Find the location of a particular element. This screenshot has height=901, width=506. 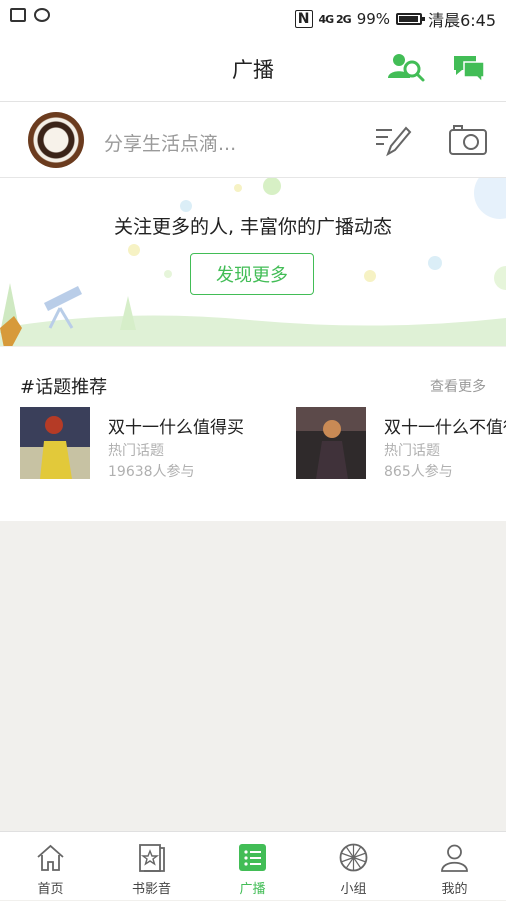

media-icon is located at coordinates (152, 858).